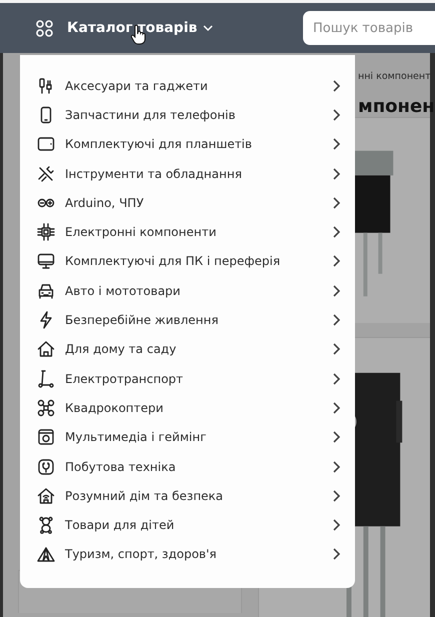 Image resolution: width=435 pixels, height=617 pixels. Describe the element at coordinates (187, 555) in the screenshot. I see `menu-item: Туризм, спорт, здоров'я` at that location.